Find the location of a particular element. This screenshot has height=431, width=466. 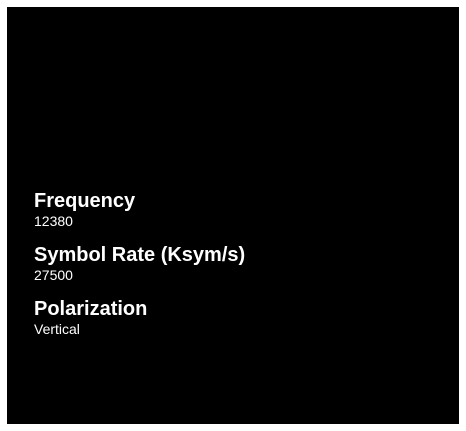

polarization-item: Polarization Vertical is located at coordinates (139, 317).